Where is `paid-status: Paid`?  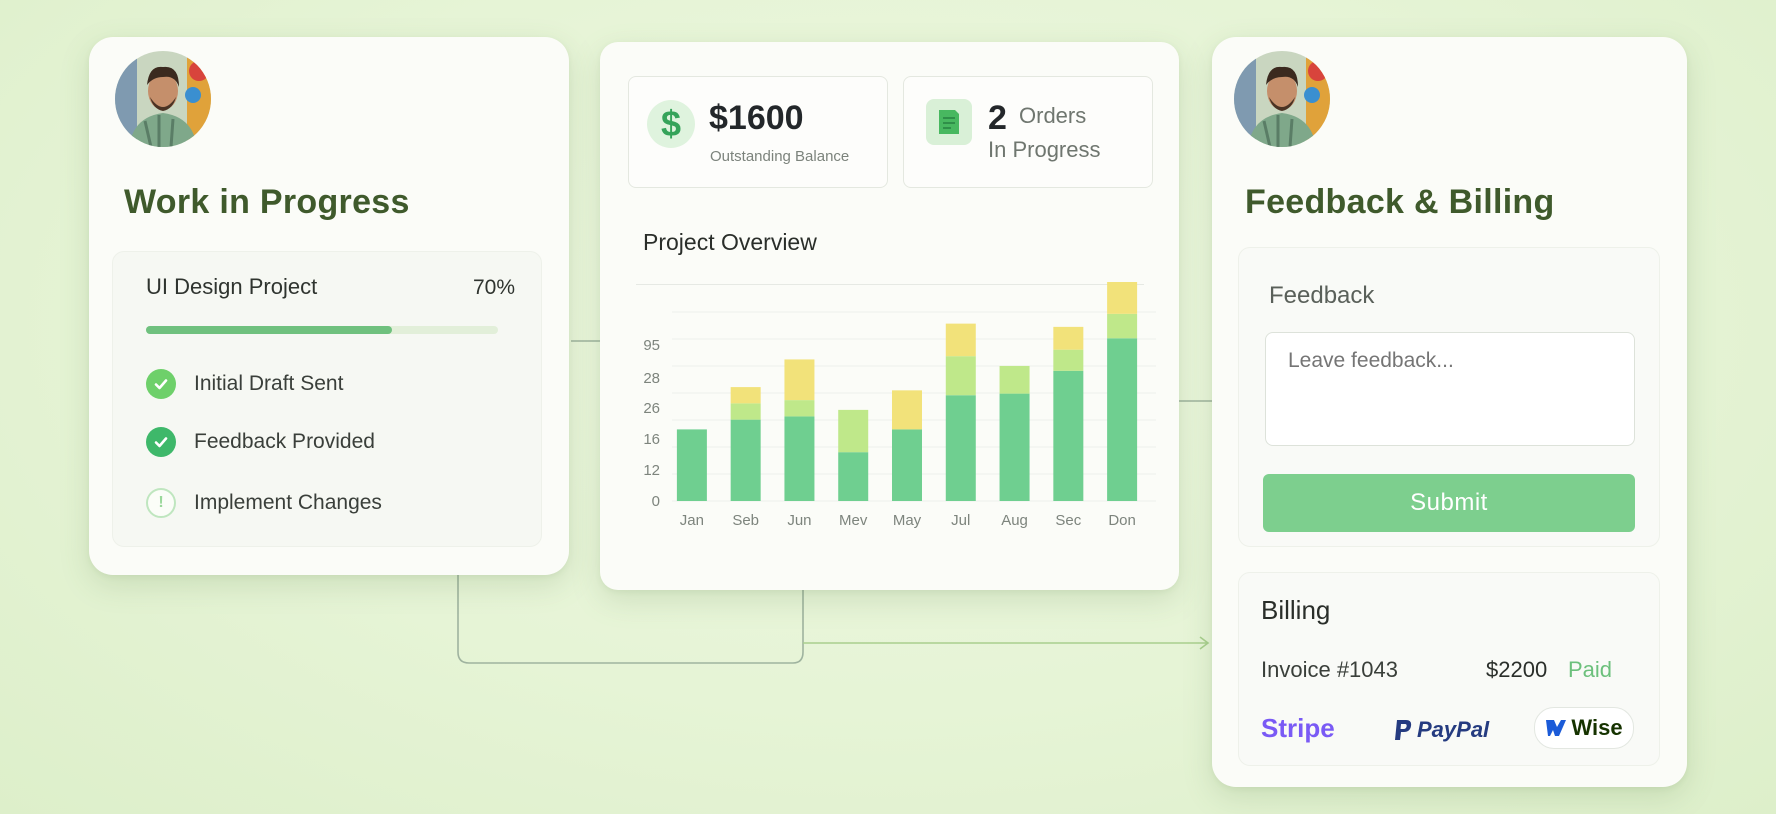
paid-status: Paid is located at coordinates (1590, 669).